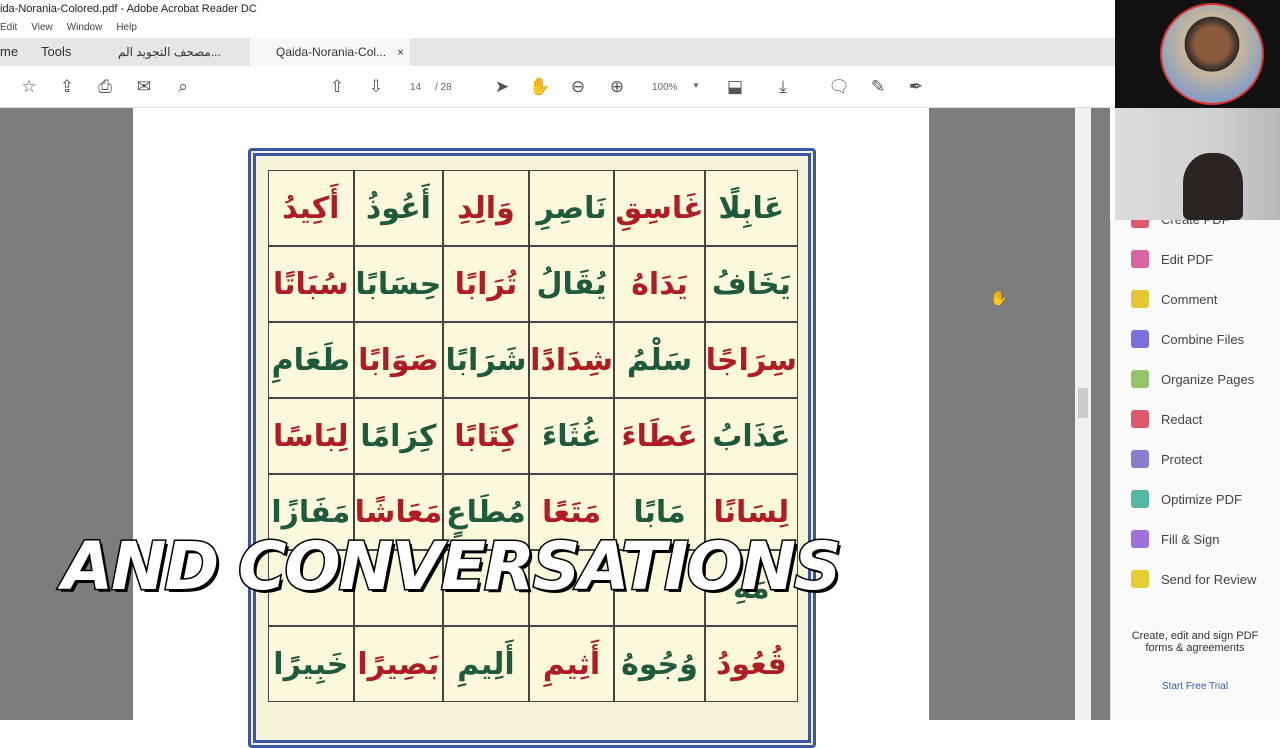 This screenshot has width=1280, height=748. What do you see at coordinates (398, 360) in the screenshot?
I see `grid-cell: صَوَابًا` at bounding box center [398, 360].